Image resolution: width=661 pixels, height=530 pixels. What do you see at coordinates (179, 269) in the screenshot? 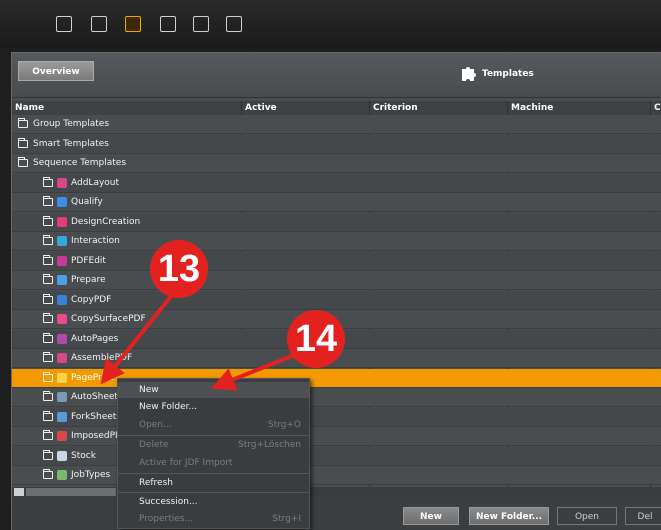
I see `callout-badge-13: 13` at bounding box center [179, 269].